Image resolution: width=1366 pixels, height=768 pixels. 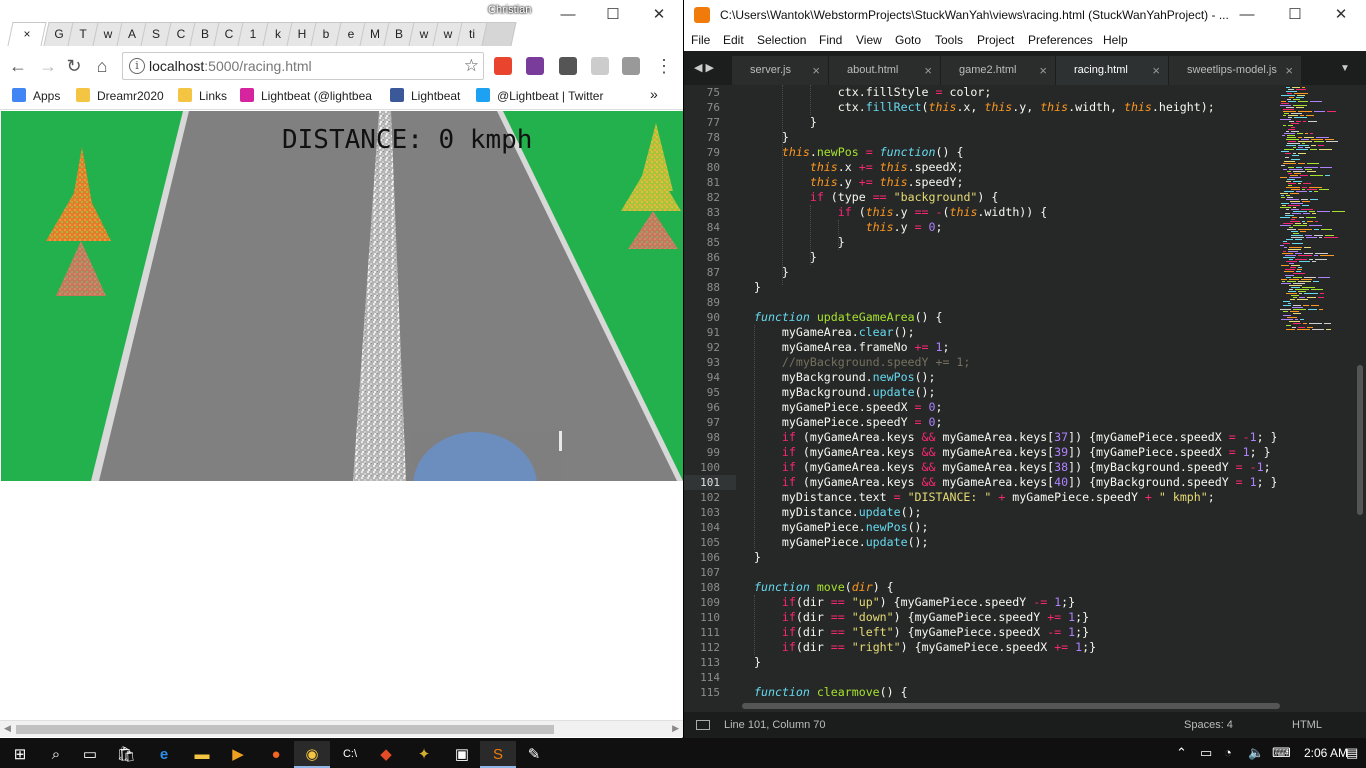 What do you see at coordinates (1345, 68) in the screenshot?
I see `tab-list-icon: ▼` at bounding box center [1345, 68].